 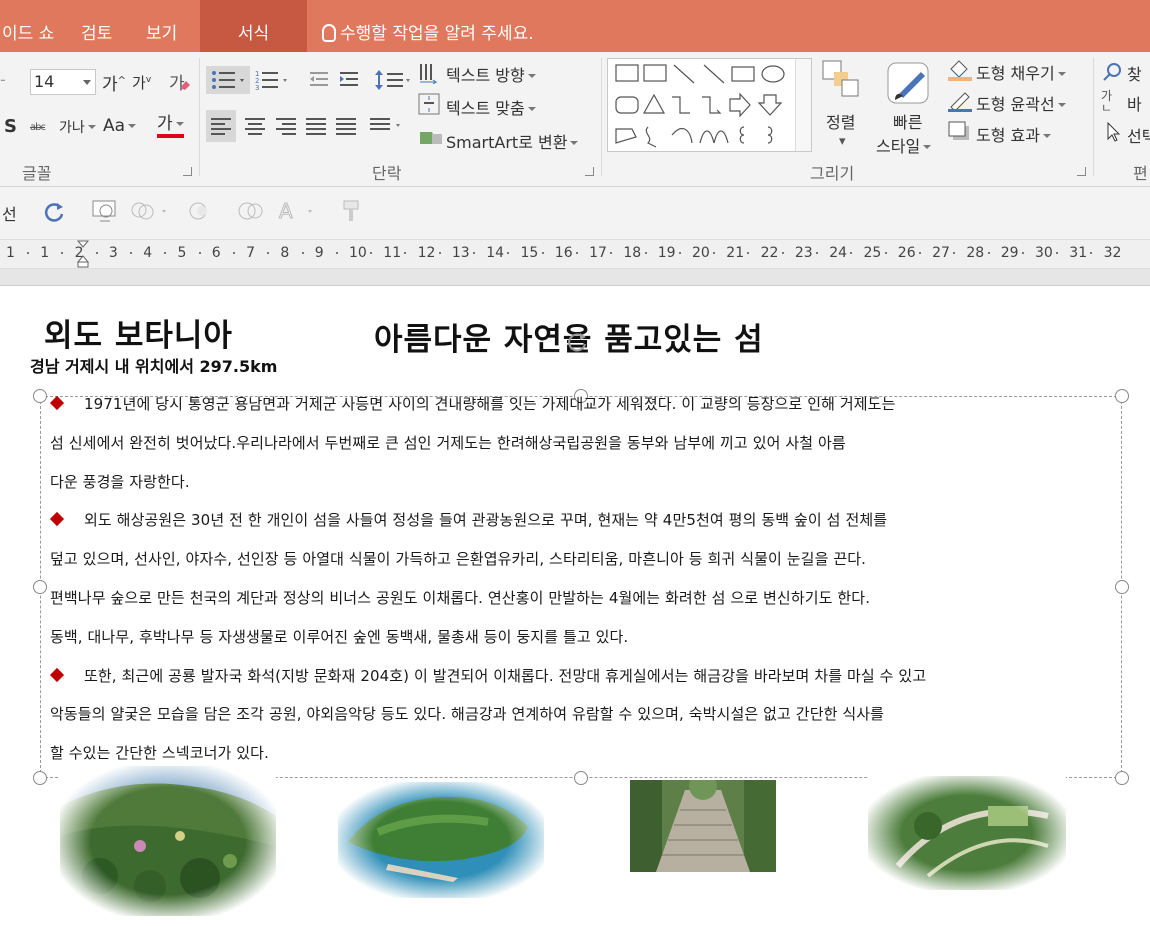 I want to click on resize-handle-e, so click(x=1122, y=587).